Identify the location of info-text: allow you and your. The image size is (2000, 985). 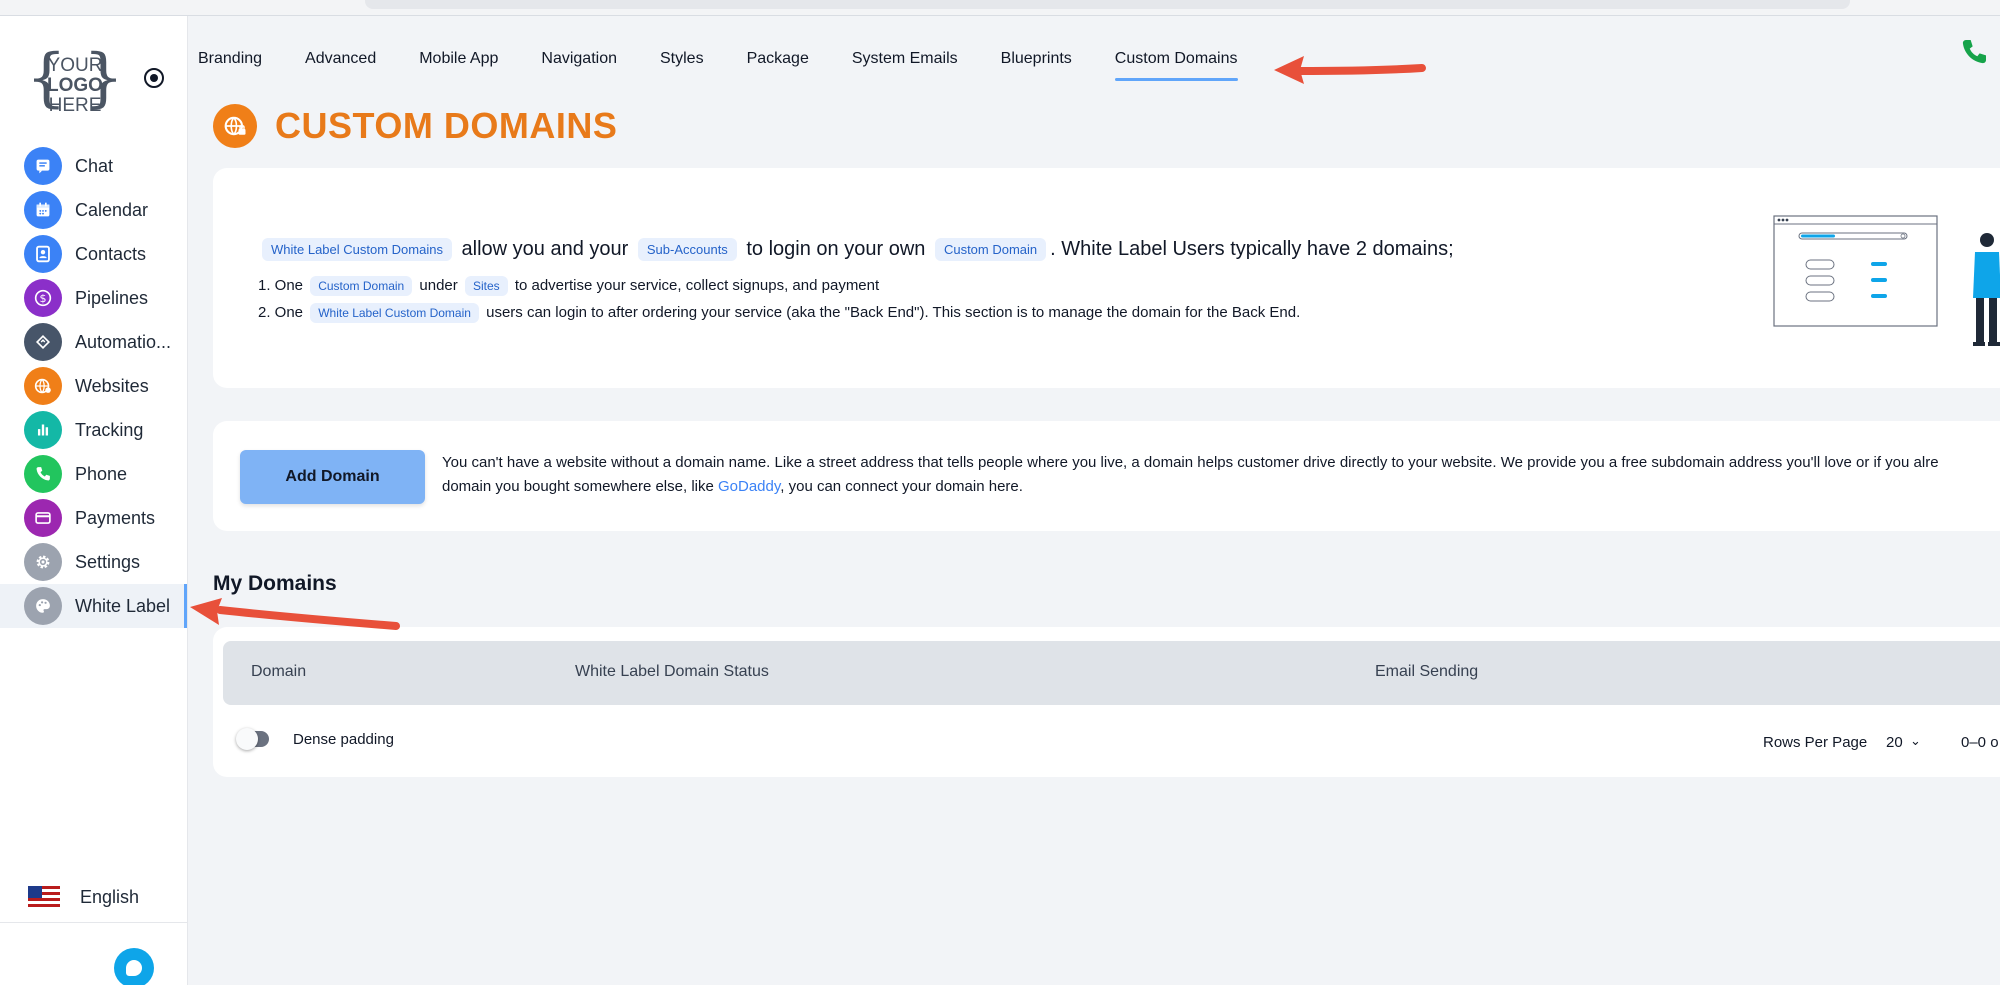
(545, 249).